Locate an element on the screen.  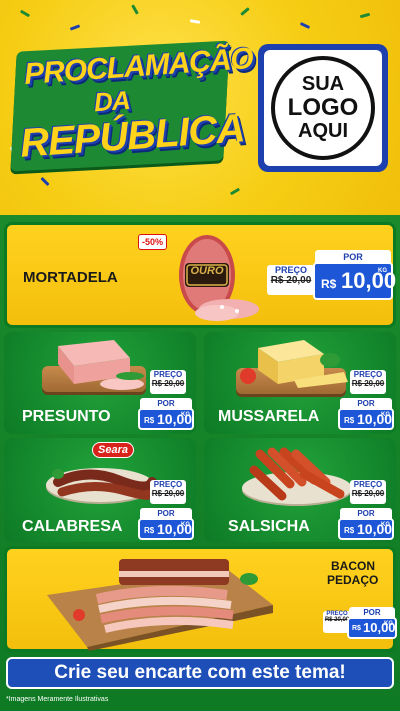
title-line-2: DA is located at coordinates (111, 101).